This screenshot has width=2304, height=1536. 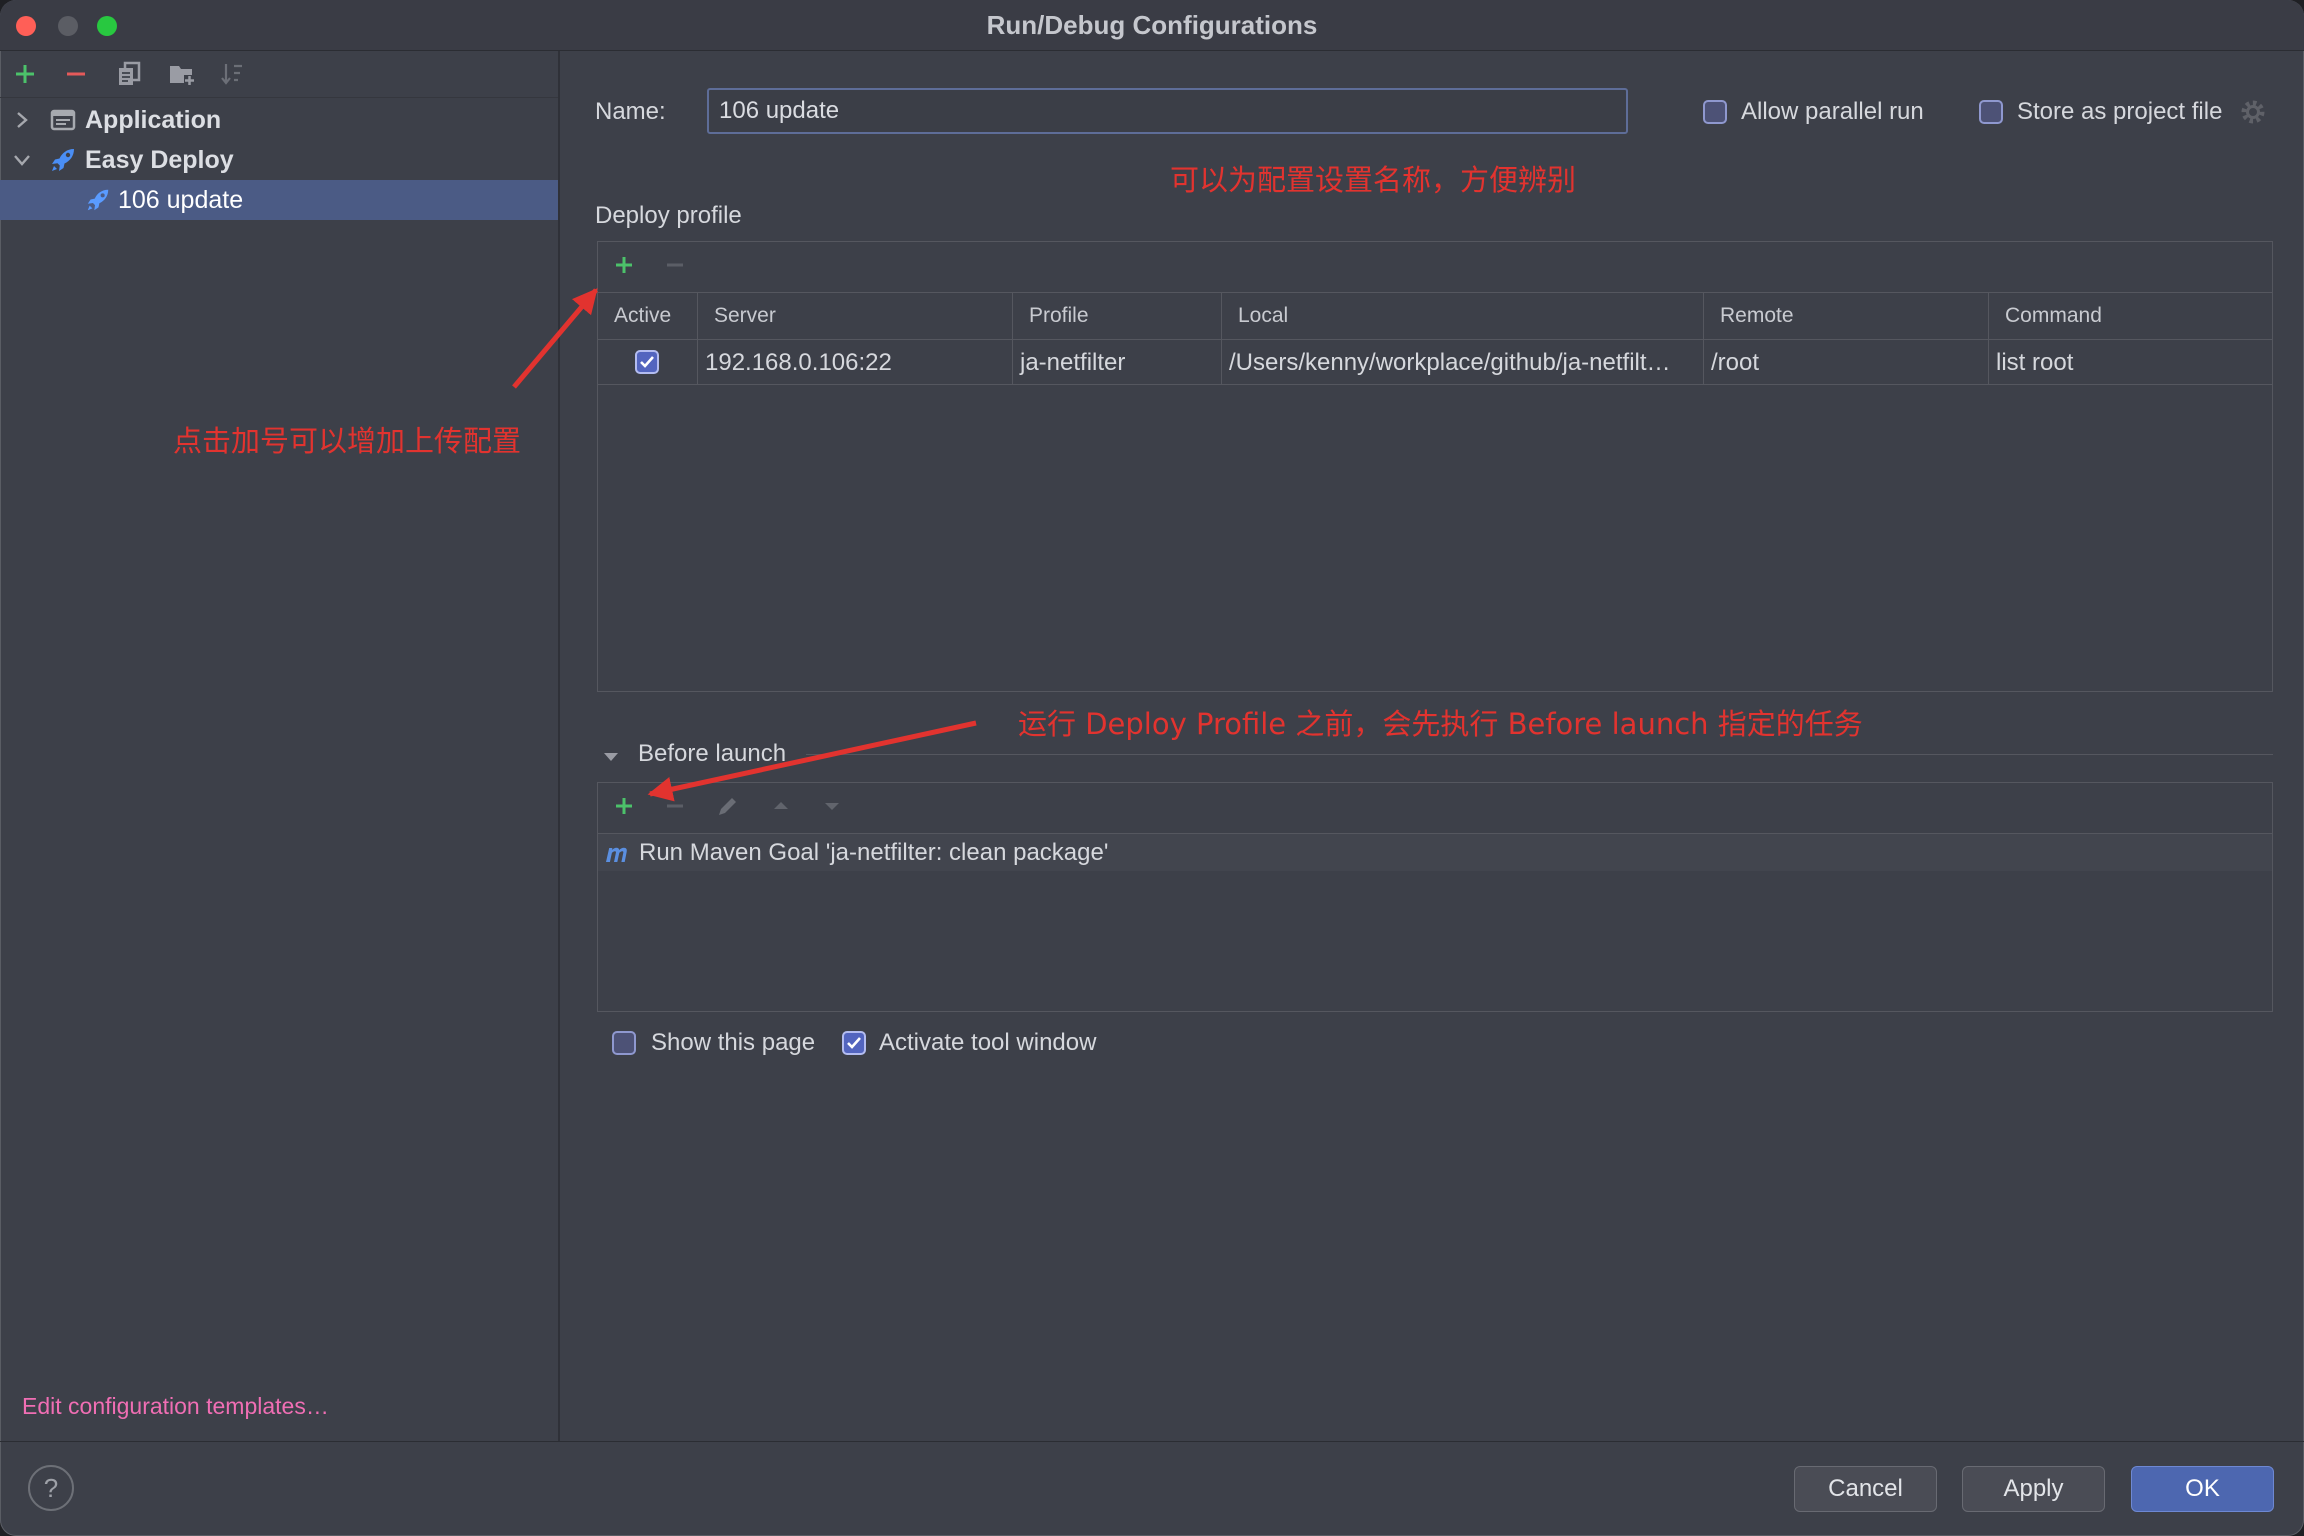 What do you see at coordinates (611, 758) in the screenshot?
I see `collapse-triangle-icon` at bounding box center [611, 758].